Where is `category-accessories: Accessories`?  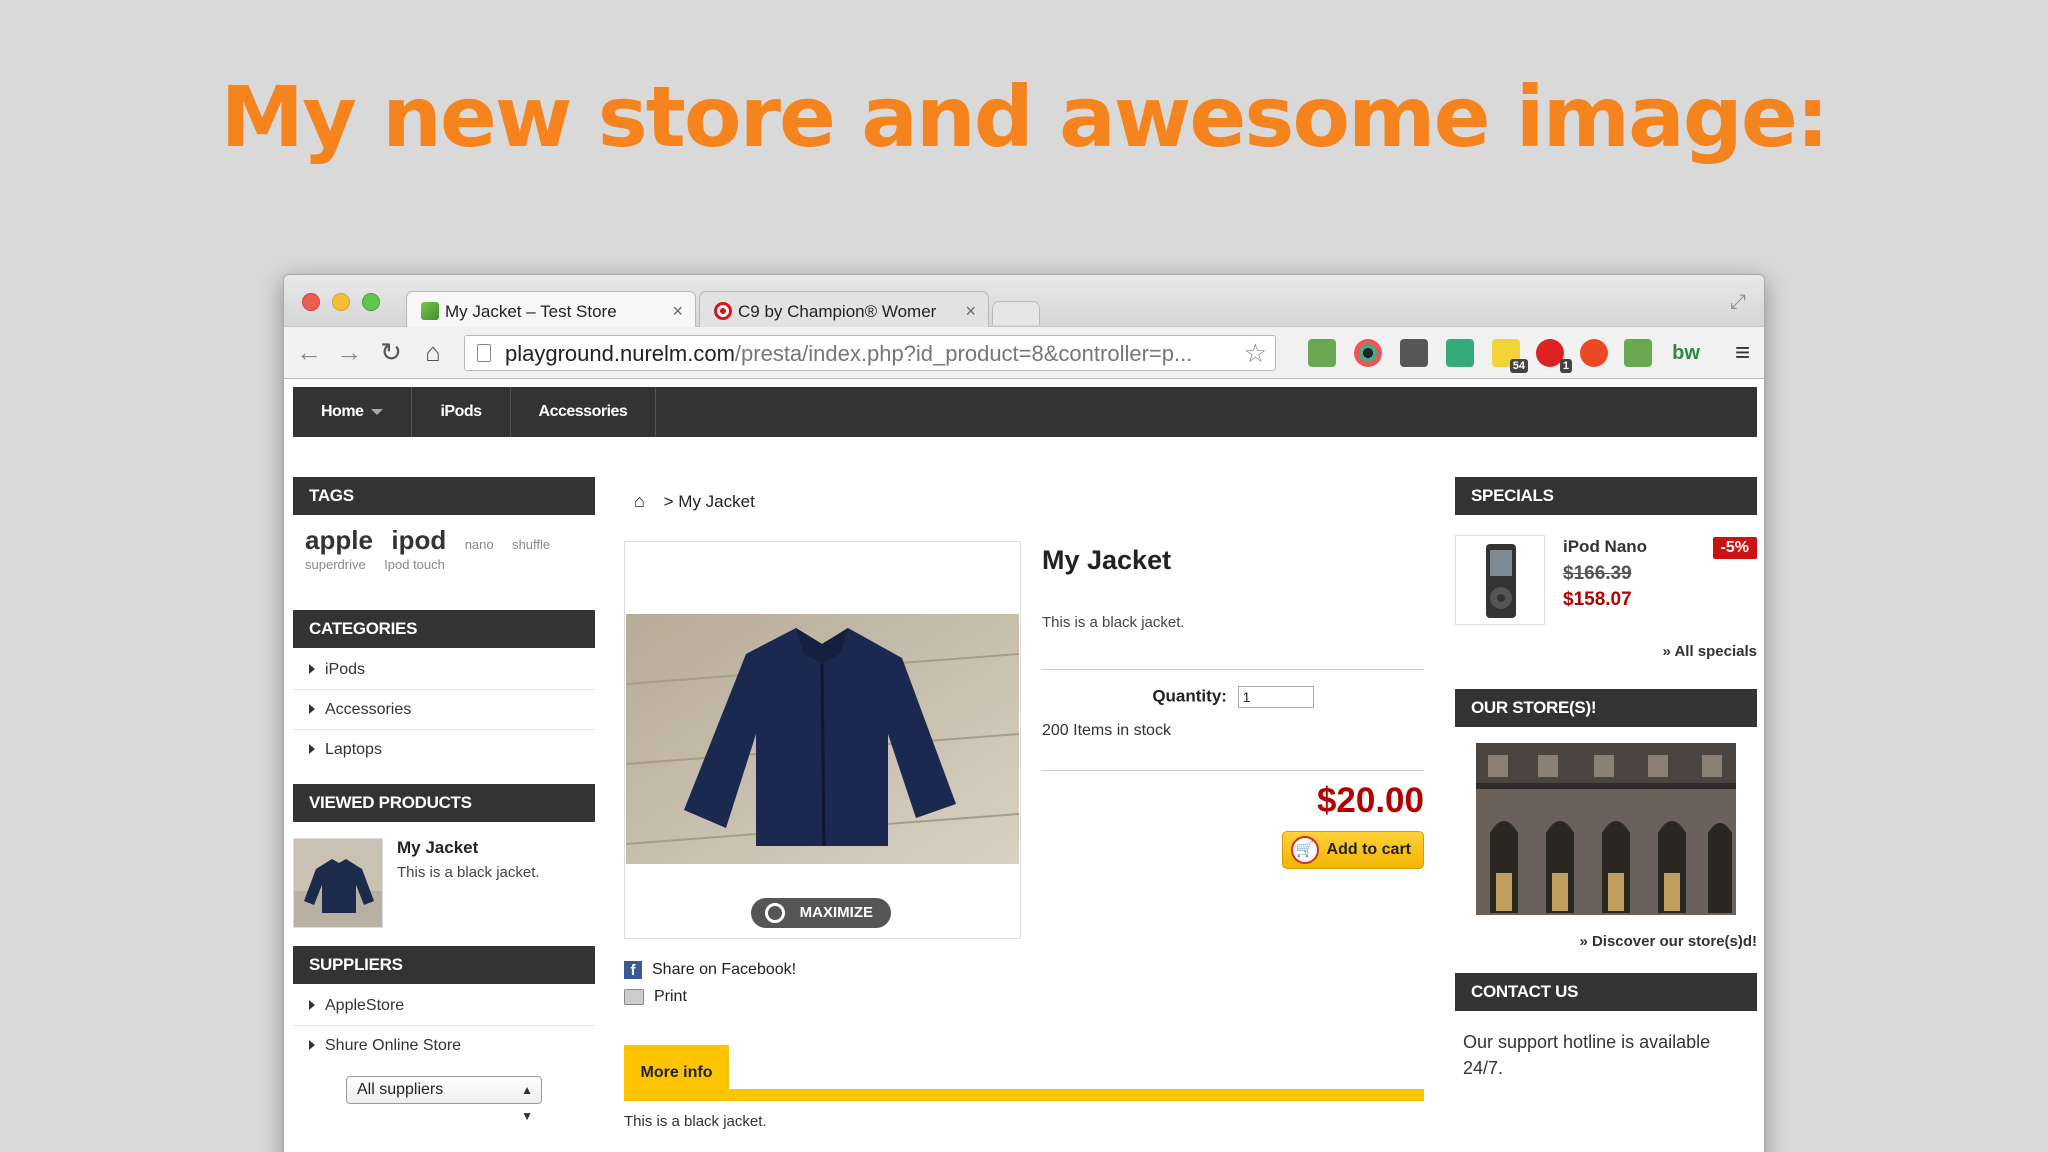
category-accessories: Accessories is located at coordinates (444, 710).